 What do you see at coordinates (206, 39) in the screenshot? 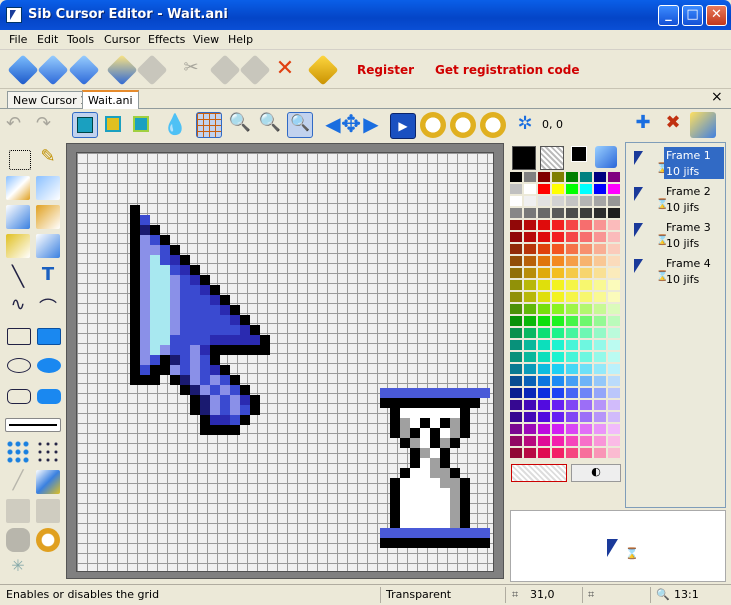
I see `menu-view: View` at bounding box center [206, 39].